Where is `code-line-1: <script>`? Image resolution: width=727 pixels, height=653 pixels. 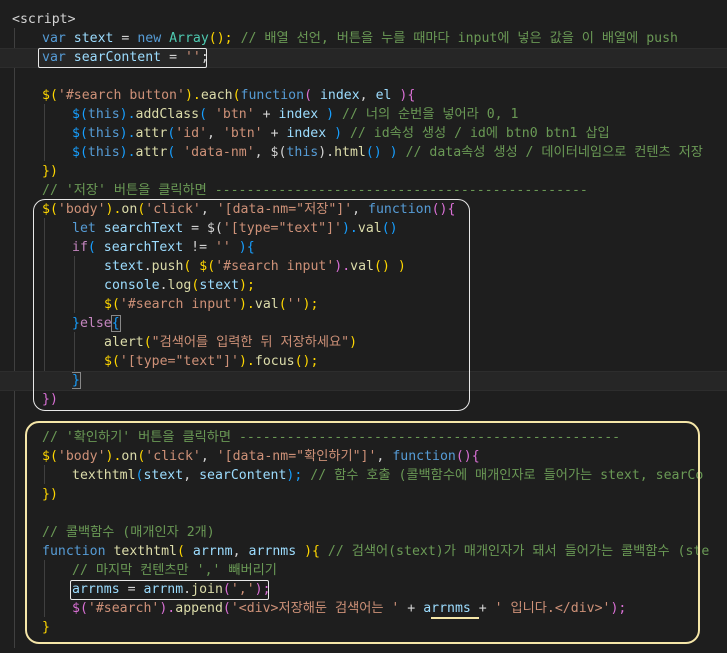
code-line-1: <script> is located at coordinates (369, 19).